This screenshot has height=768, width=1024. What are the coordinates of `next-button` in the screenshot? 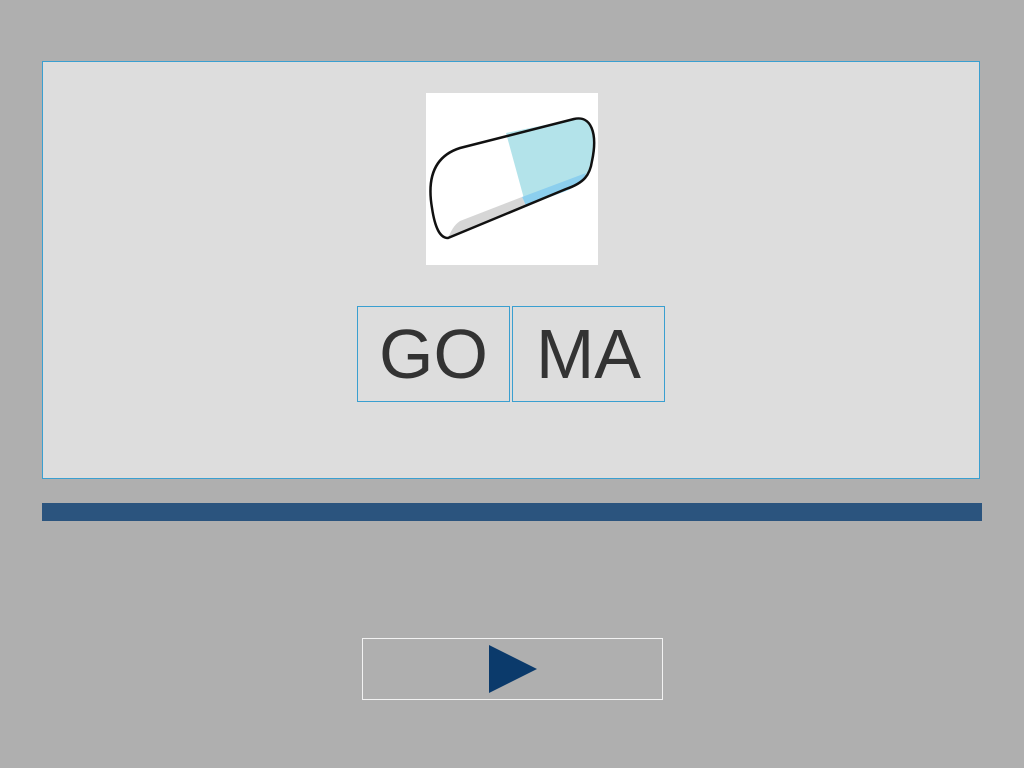 It's located at (512, 669).